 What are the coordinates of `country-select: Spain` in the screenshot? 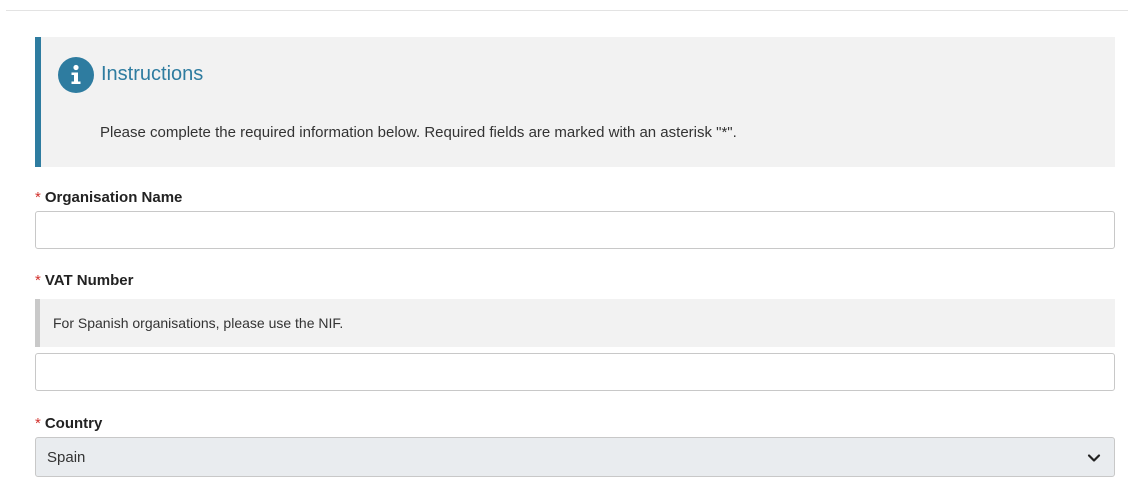 It's located at (575, 457).